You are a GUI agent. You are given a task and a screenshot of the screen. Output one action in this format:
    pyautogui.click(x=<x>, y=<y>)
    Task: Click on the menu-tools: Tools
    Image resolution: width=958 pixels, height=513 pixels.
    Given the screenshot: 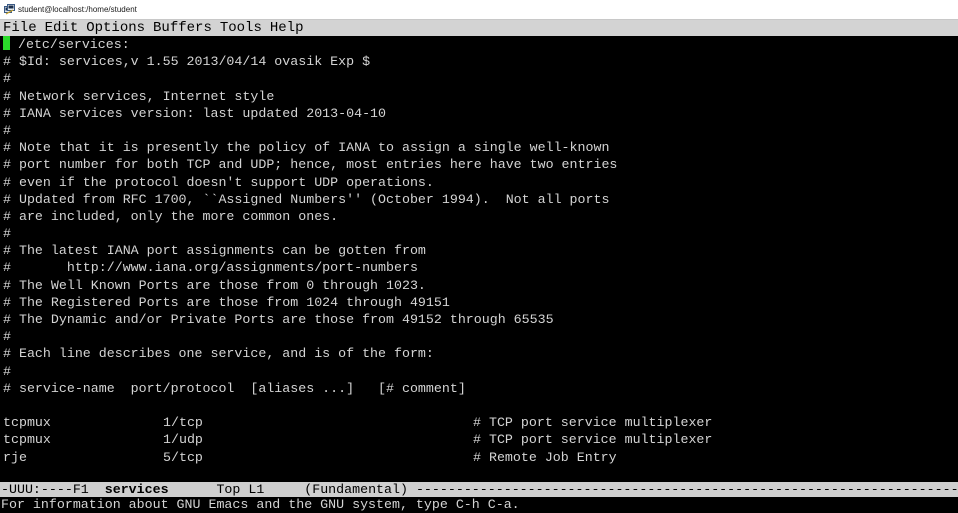 What is the action you would take?
    pyautogui.click(x=241, y=28)
    